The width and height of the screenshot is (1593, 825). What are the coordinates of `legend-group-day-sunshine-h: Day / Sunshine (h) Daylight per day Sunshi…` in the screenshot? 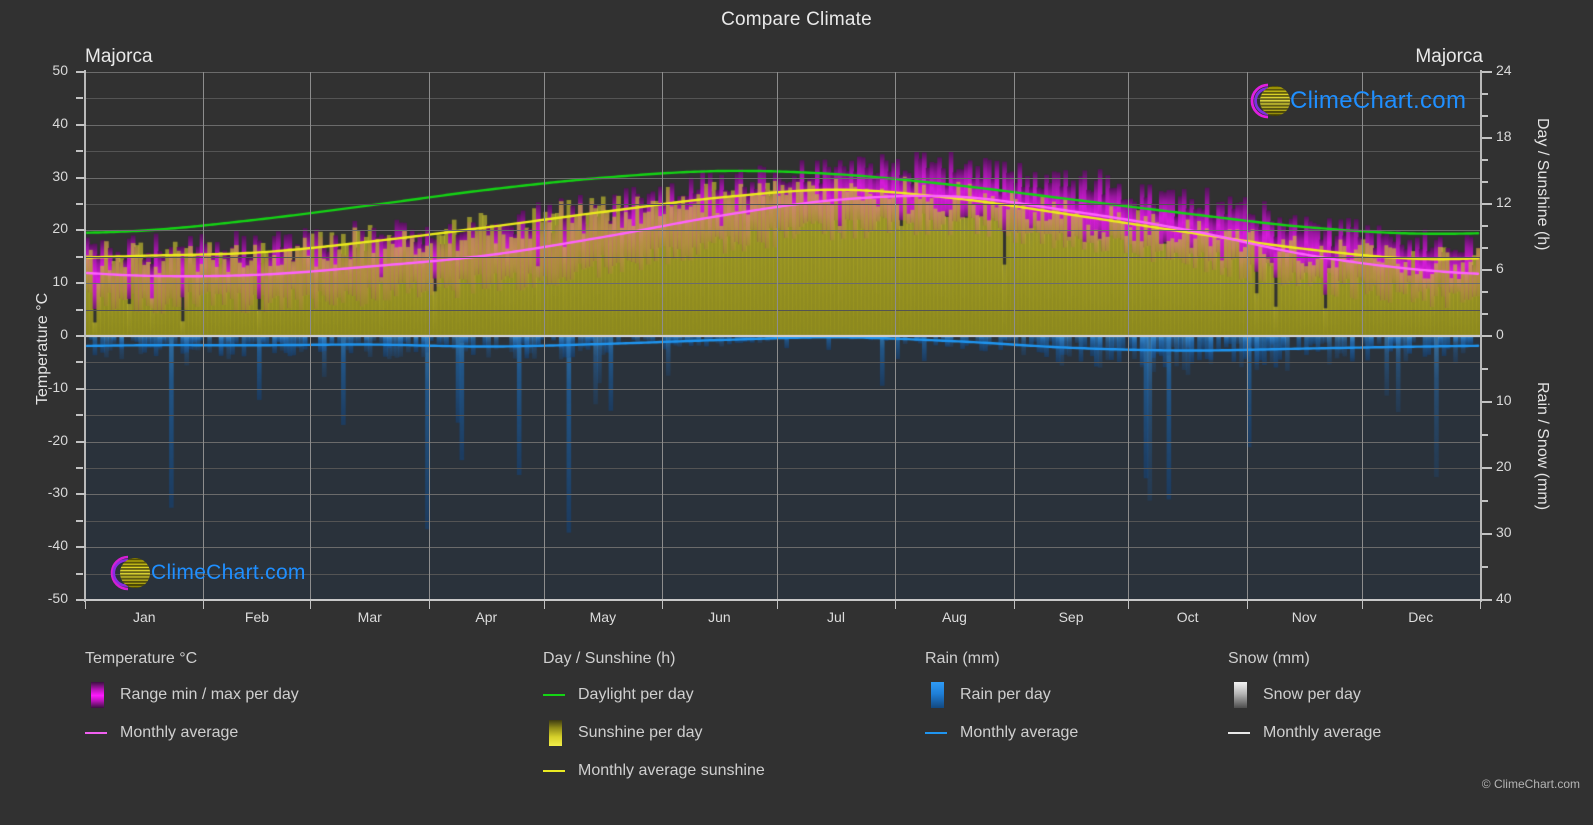 It's located at (654, 722).